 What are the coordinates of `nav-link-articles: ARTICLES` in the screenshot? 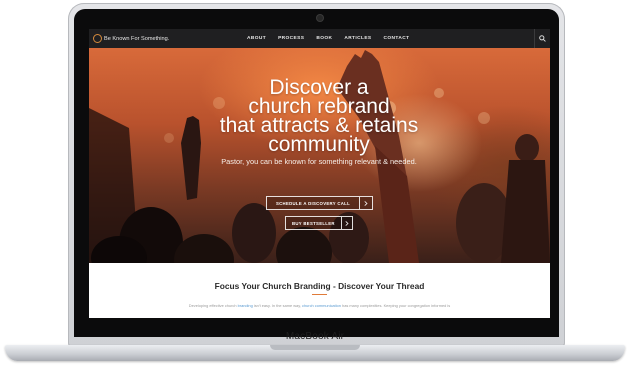 It's located at (357, 38).